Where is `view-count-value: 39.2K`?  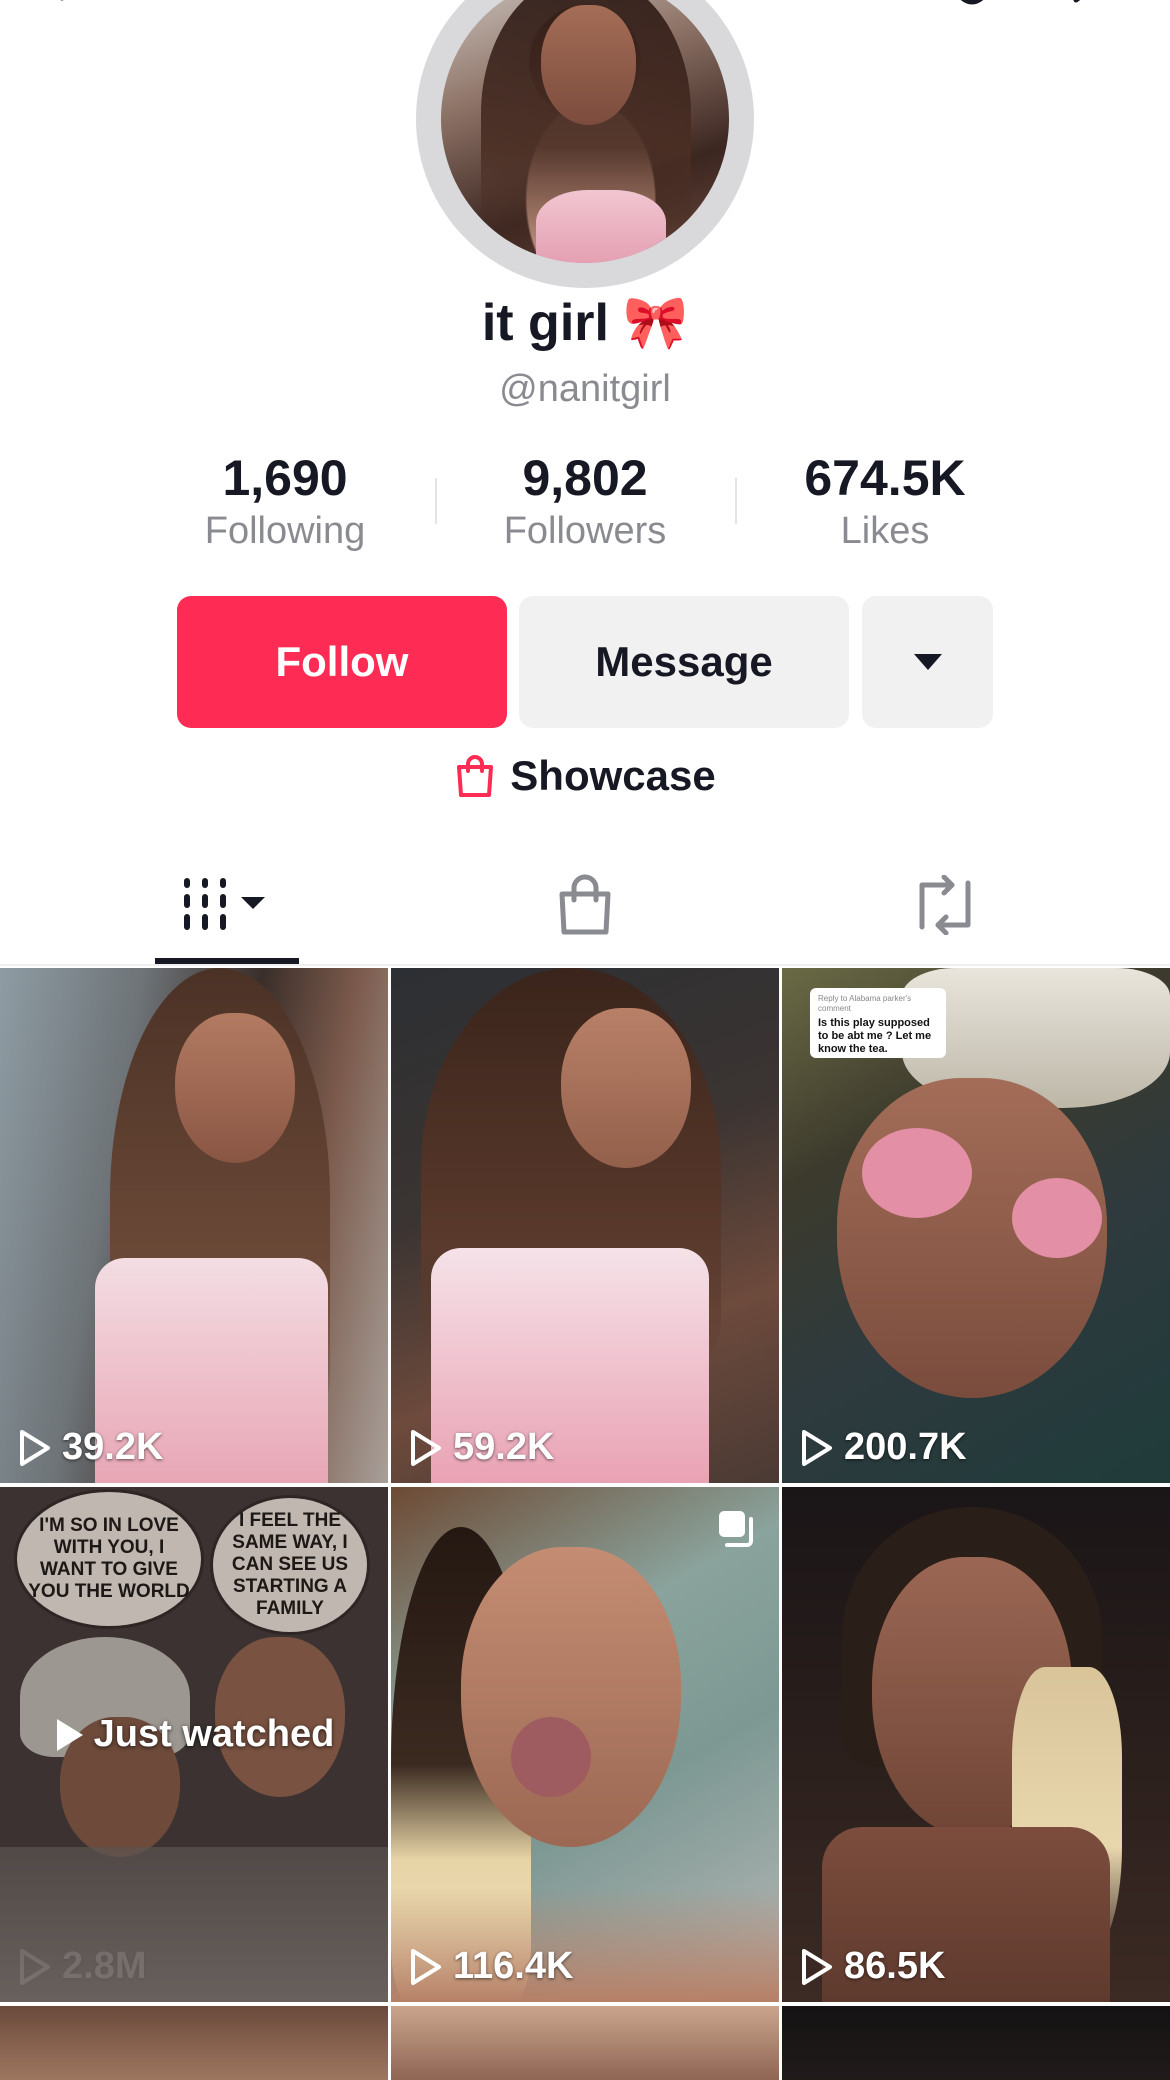
view-count-value: 39.2K is located at coordinates (113, 1447).